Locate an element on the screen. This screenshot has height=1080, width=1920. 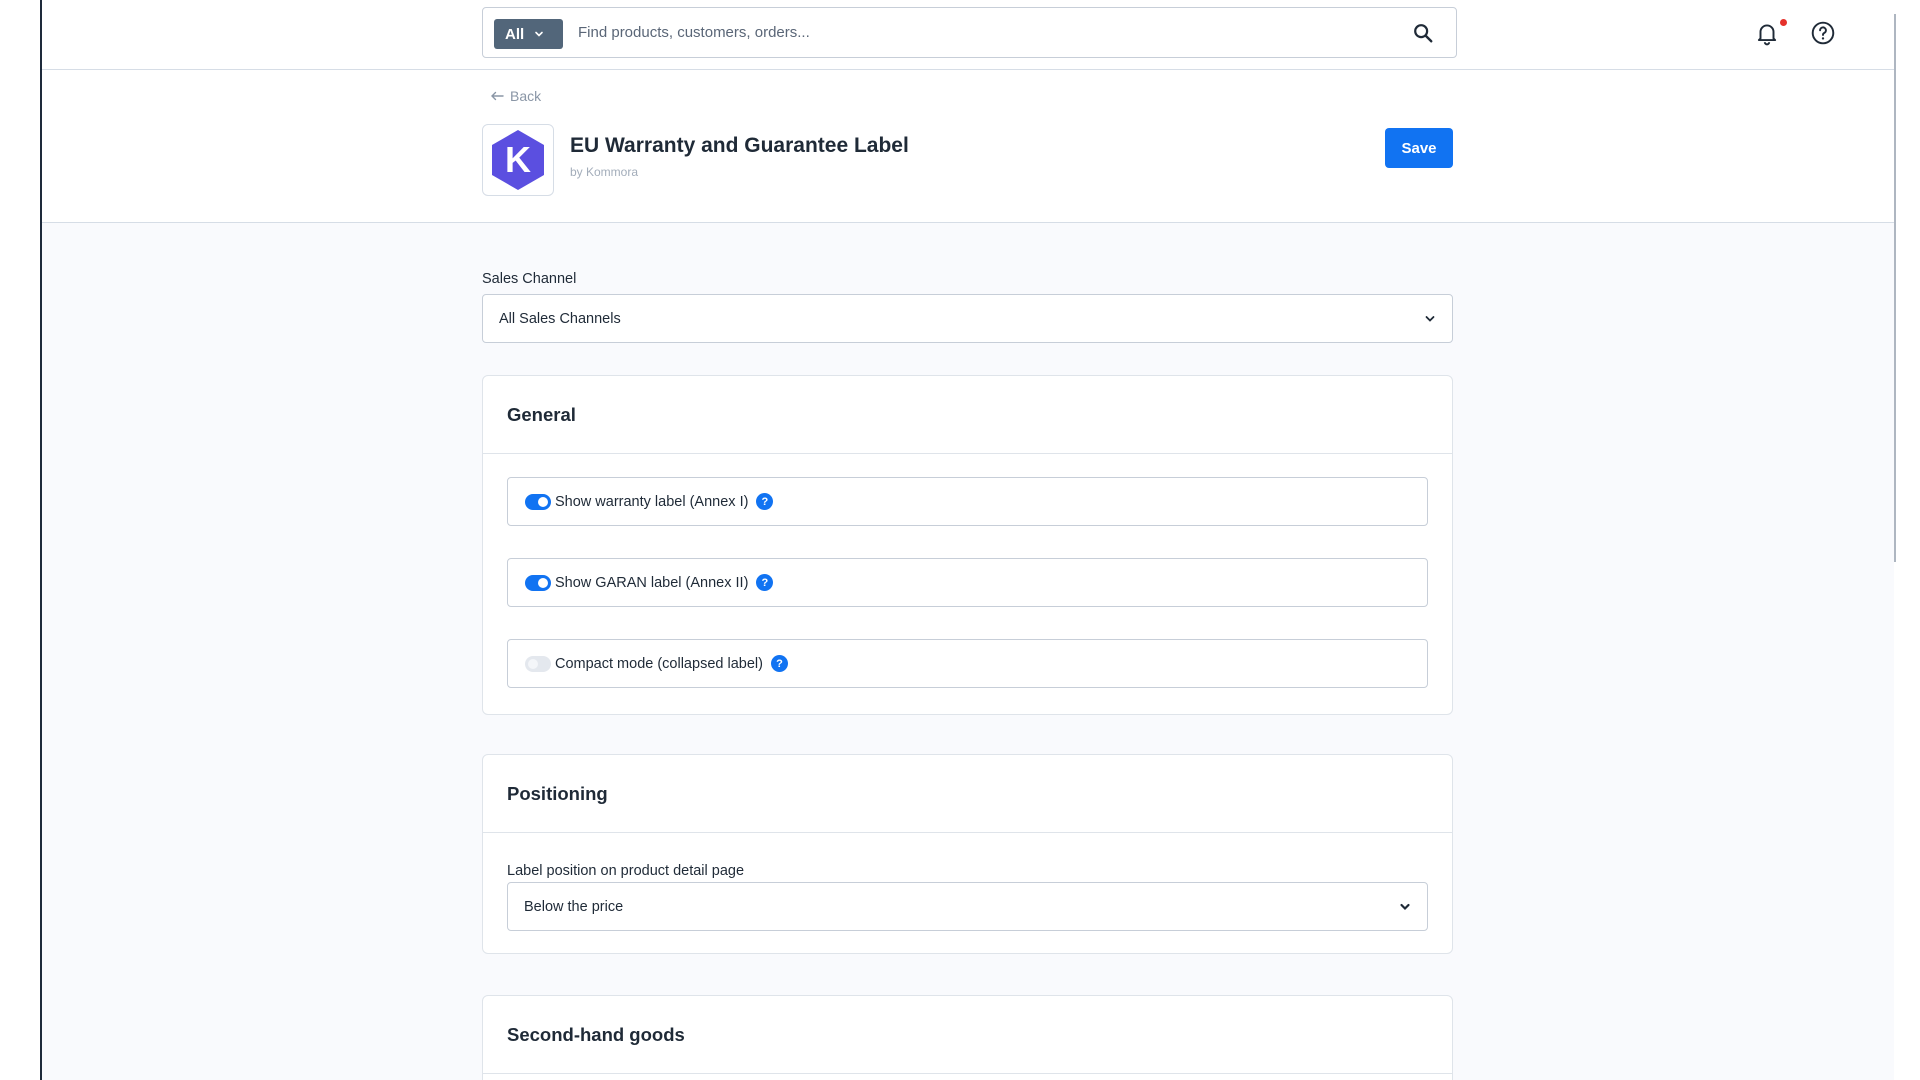
page-title: EU Warranty and Guarantee Label is located at coordinates (739, 145).